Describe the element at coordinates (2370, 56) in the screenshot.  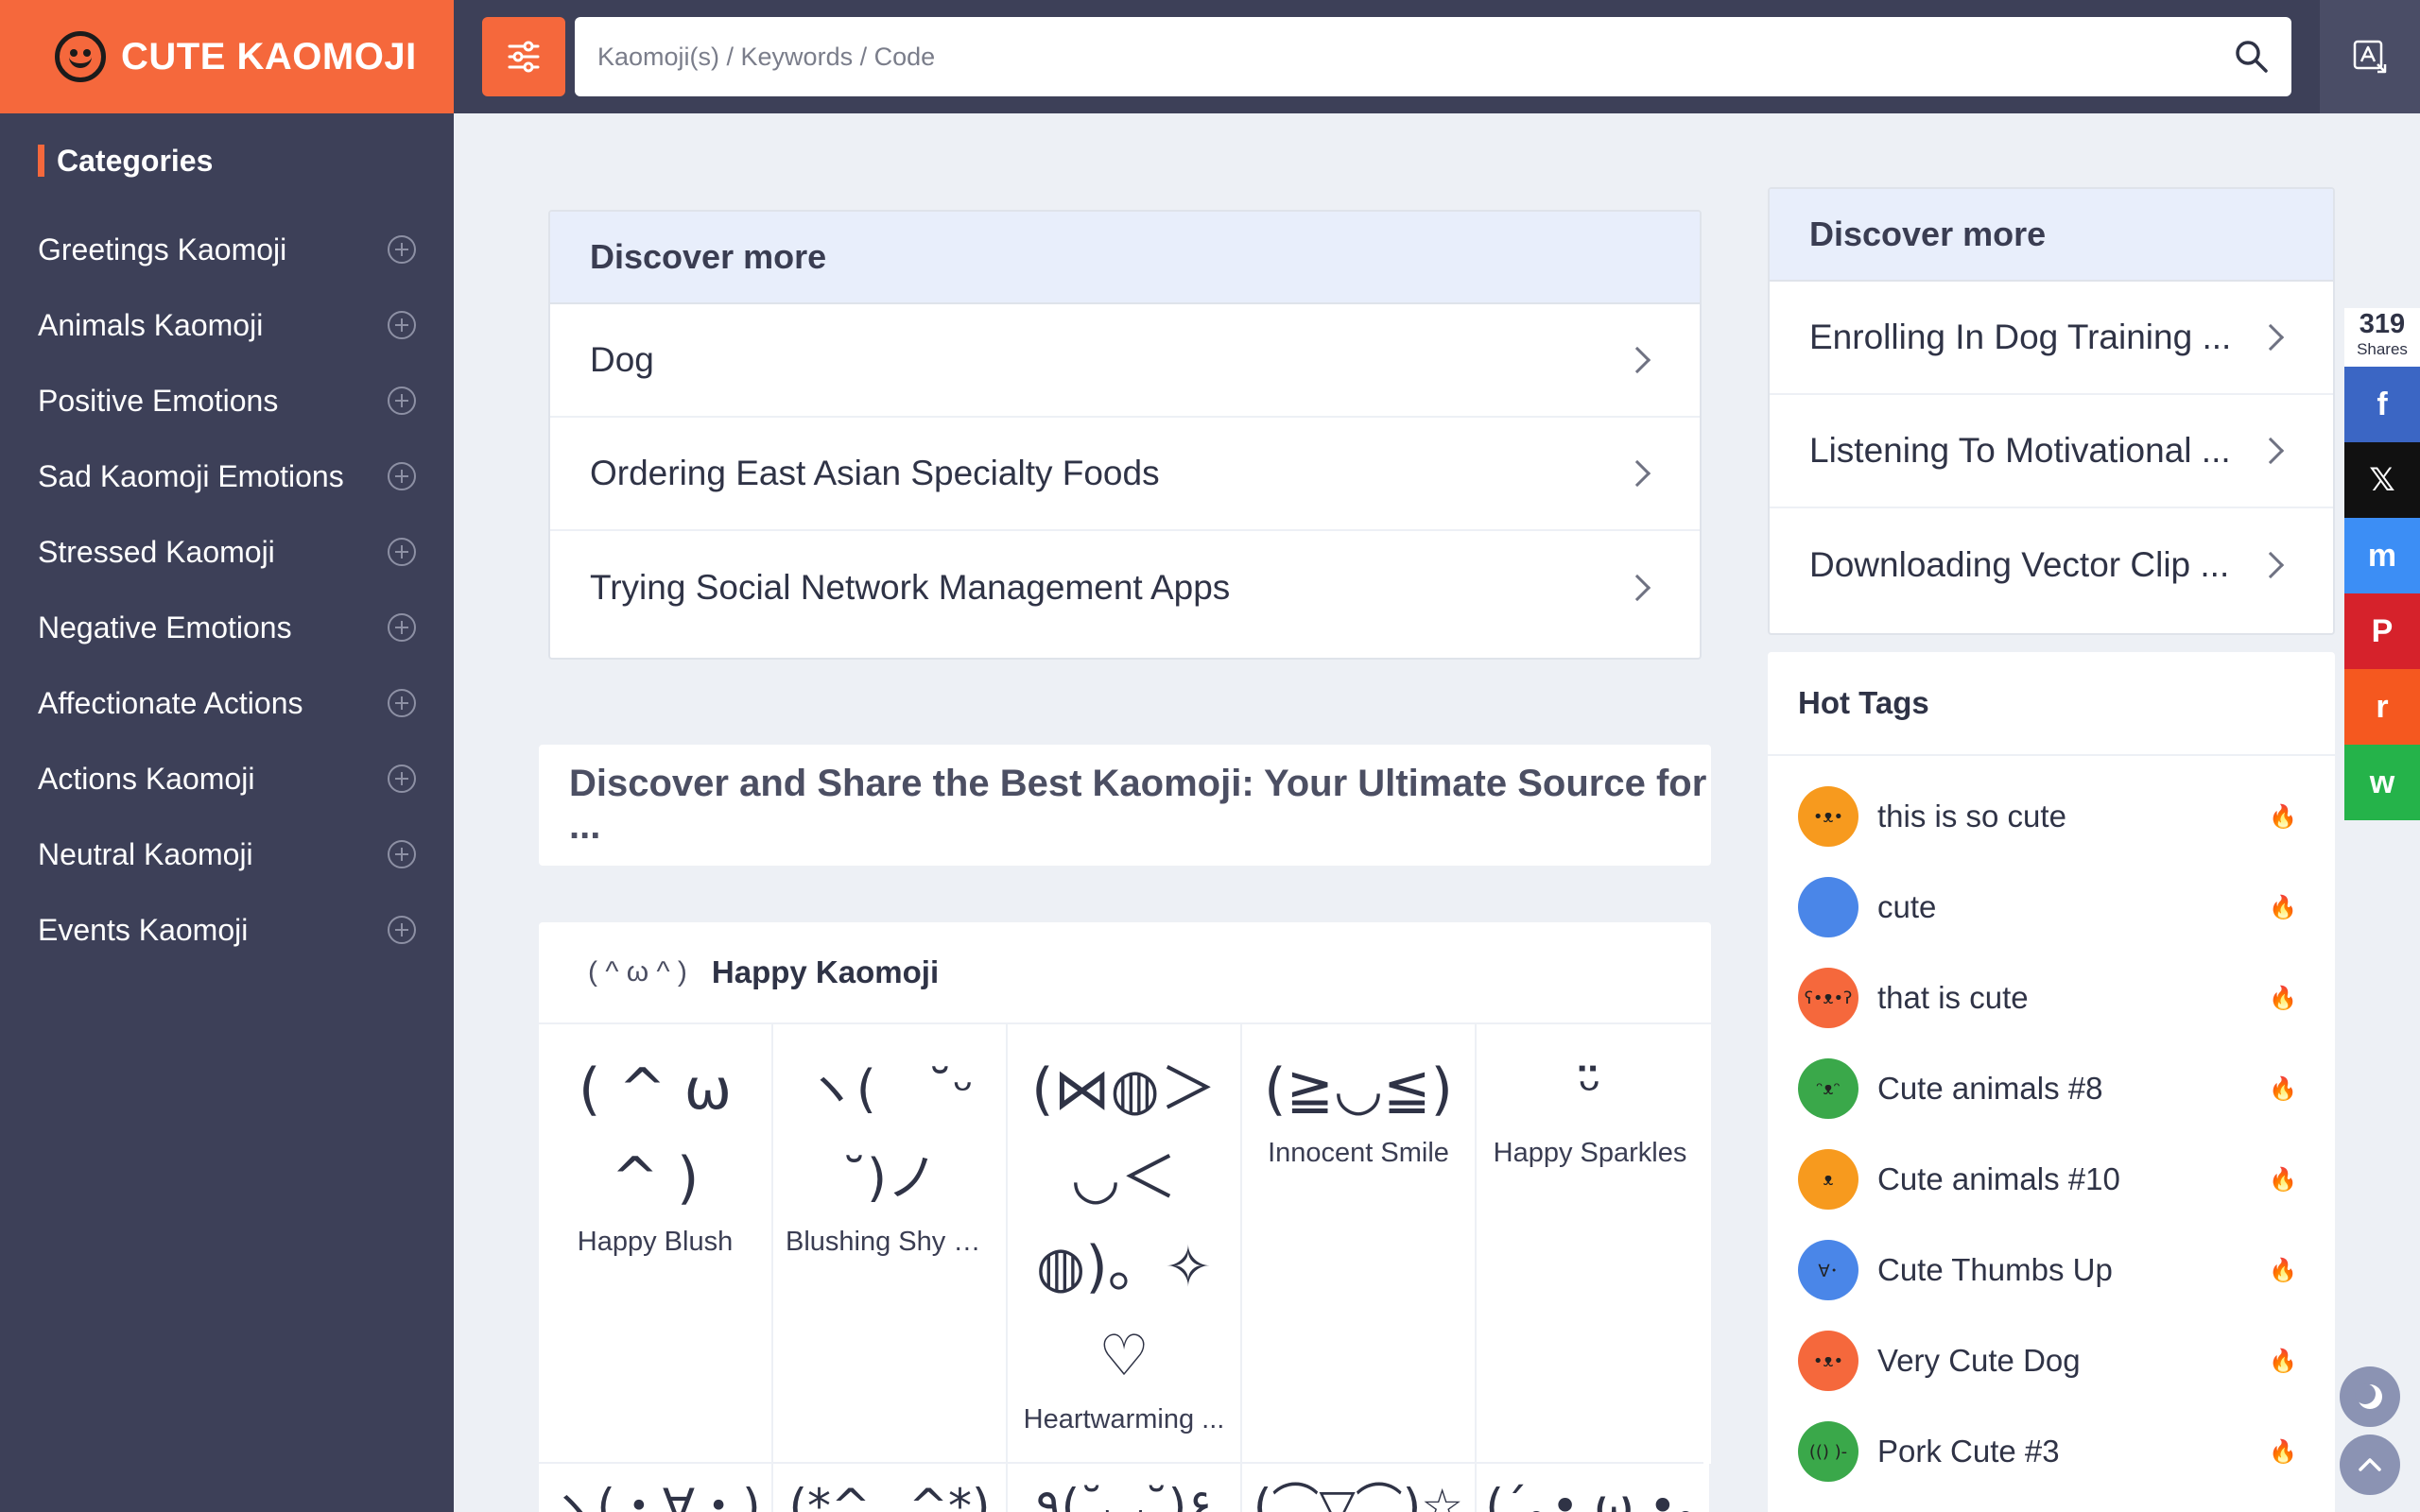
I see `translate-button` at that location.